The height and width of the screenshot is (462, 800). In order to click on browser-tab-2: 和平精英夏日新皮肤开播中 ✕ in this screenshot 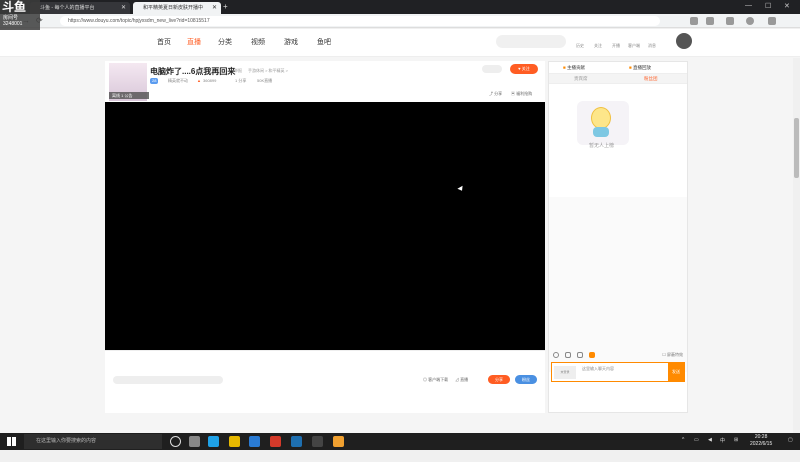, I will do `click(177, 8)`.